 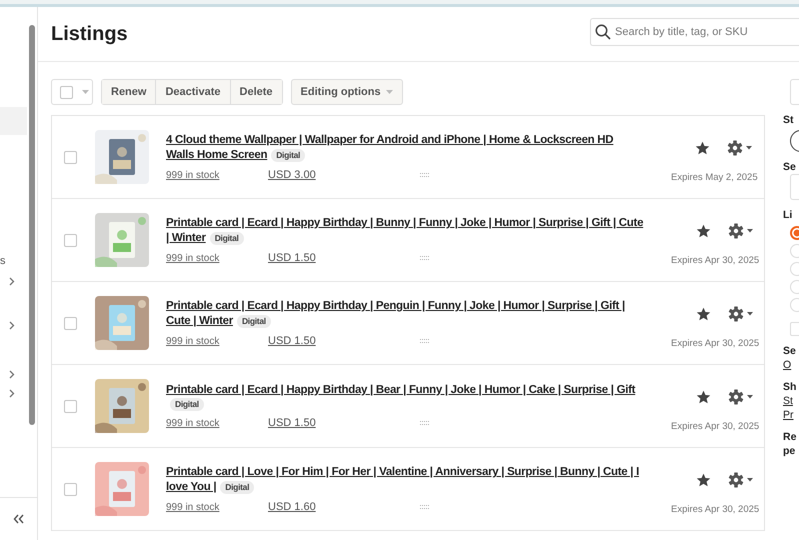 I want to click on filter-heading: St, so click(x=788, y=120).